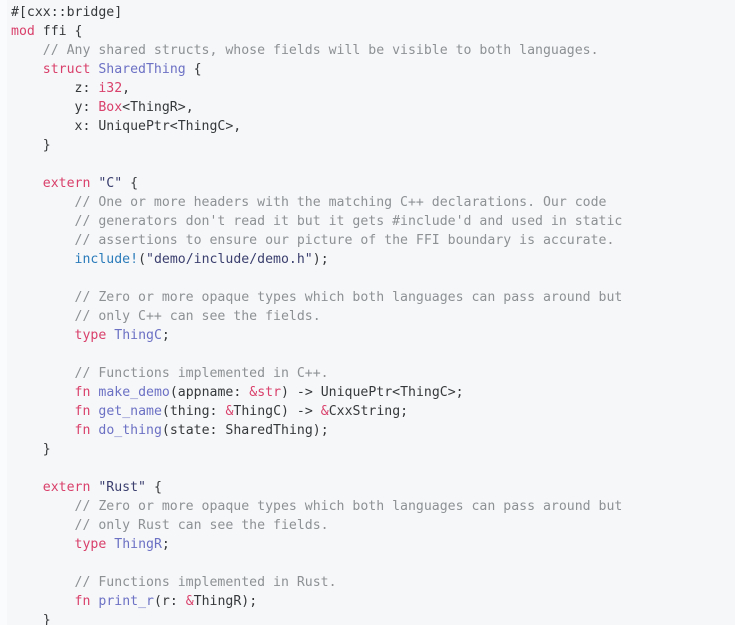  What do you see at coordinates (55, 88) in the screenshot?
I see `code-token-plain: z:` at bounding box center [55, 88].